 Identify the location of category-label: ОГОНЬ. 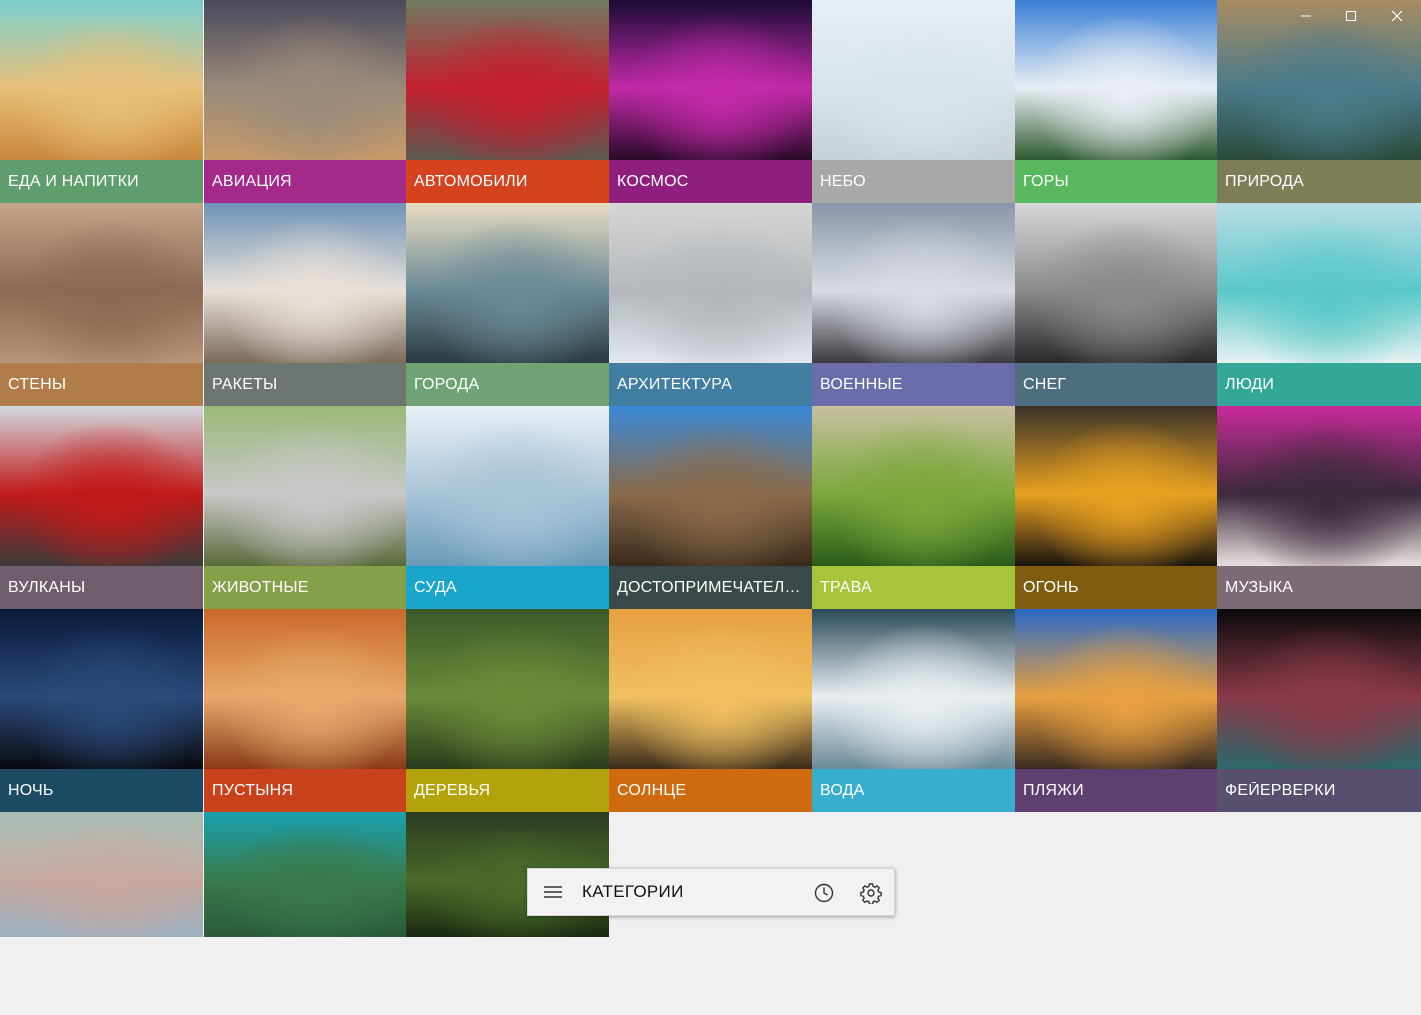
(1051, 587).